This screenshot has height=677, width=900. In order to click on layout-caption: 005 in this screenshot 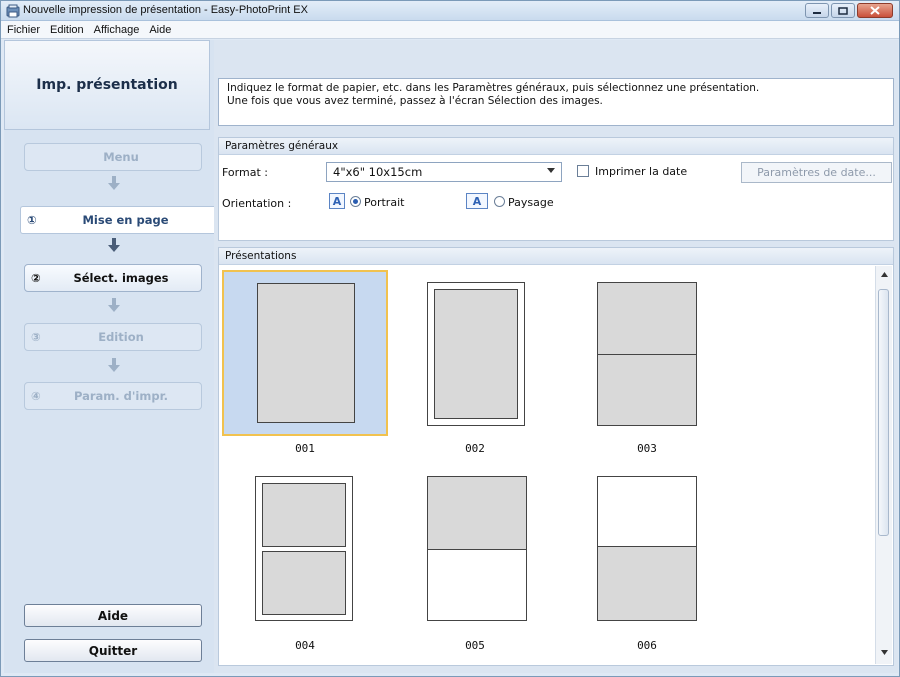, I will do `click(475, 645)`.